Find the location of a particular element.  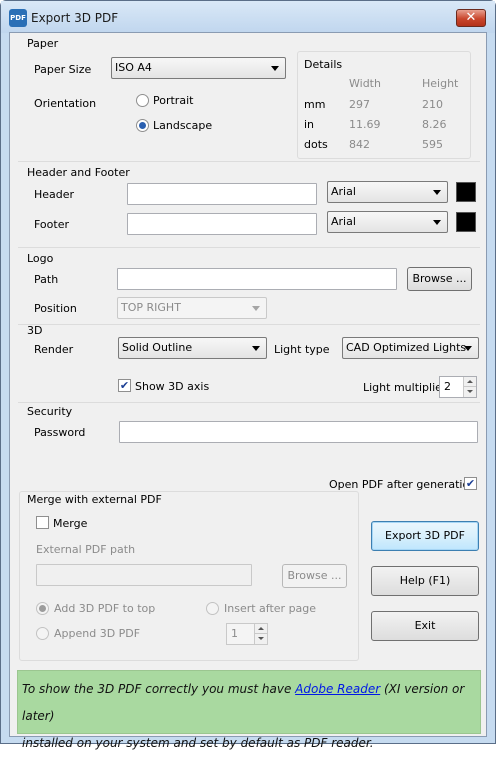

header-font-value: Arial is located at coordinates (343, 191).